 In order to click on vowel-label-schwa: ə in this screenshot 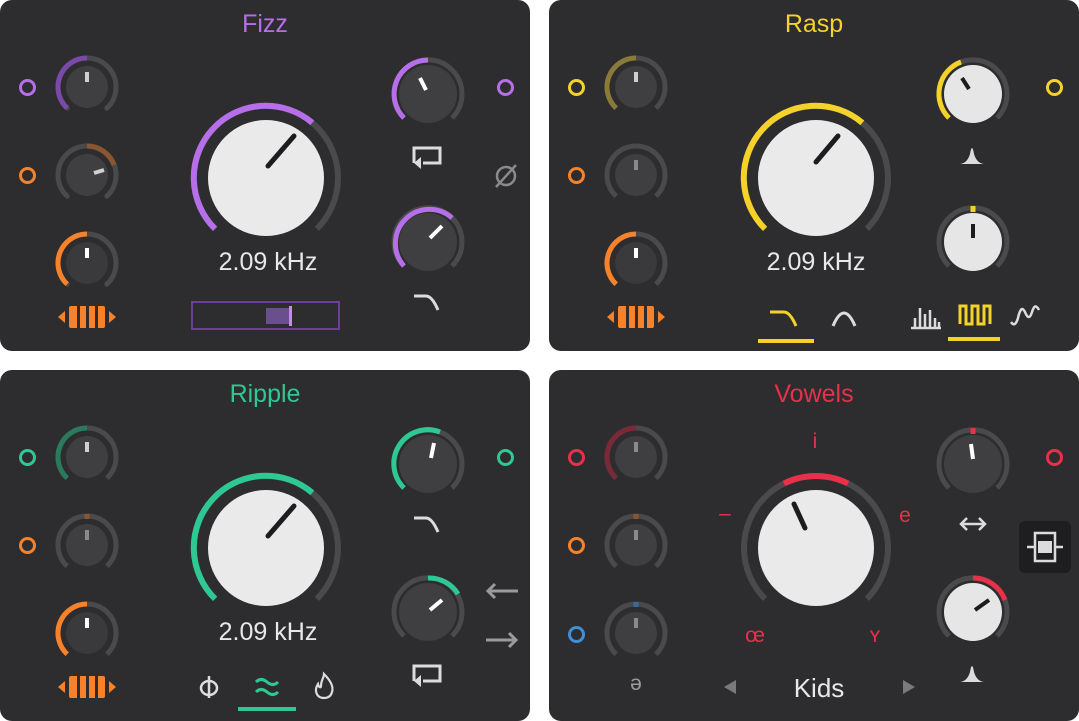, I will do `click(636, 683)`.